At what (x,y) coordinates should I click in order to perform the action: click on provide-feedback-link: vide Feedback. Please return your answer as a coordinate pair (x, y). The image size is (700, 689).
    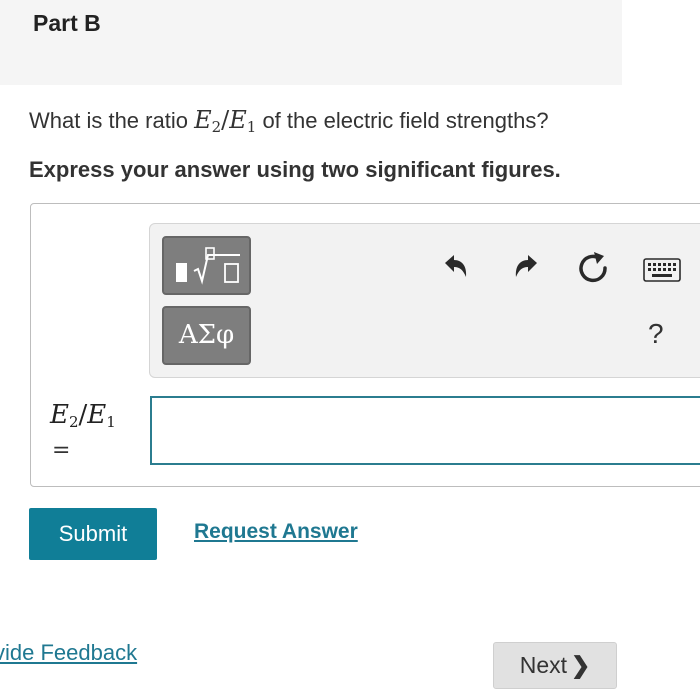
    Looking at the image, I should click on (68, 653).